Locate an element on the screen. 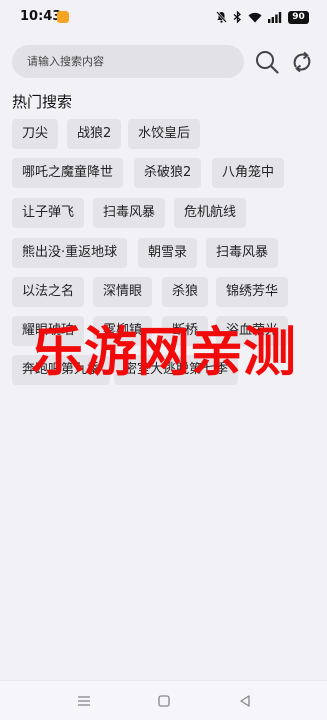  wifi-icon is located at coordinates (255, 17).